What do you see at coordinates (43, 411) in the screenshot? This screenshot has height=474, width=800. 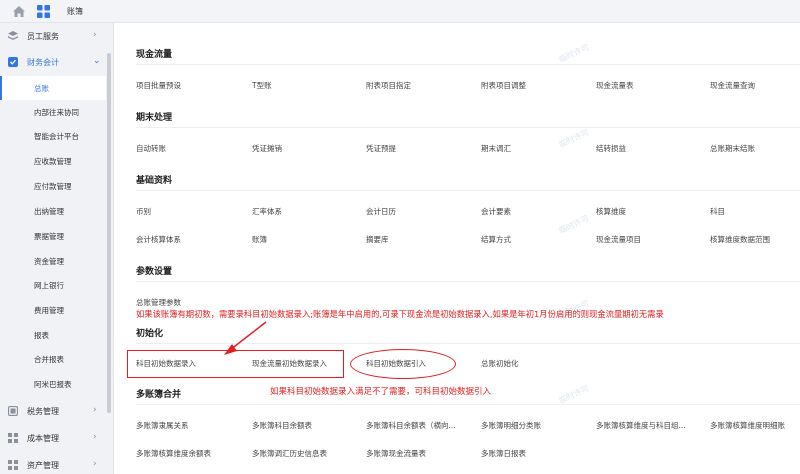 I see `sidebar-item-label: 税务管理` at bounding box center [43, 411].